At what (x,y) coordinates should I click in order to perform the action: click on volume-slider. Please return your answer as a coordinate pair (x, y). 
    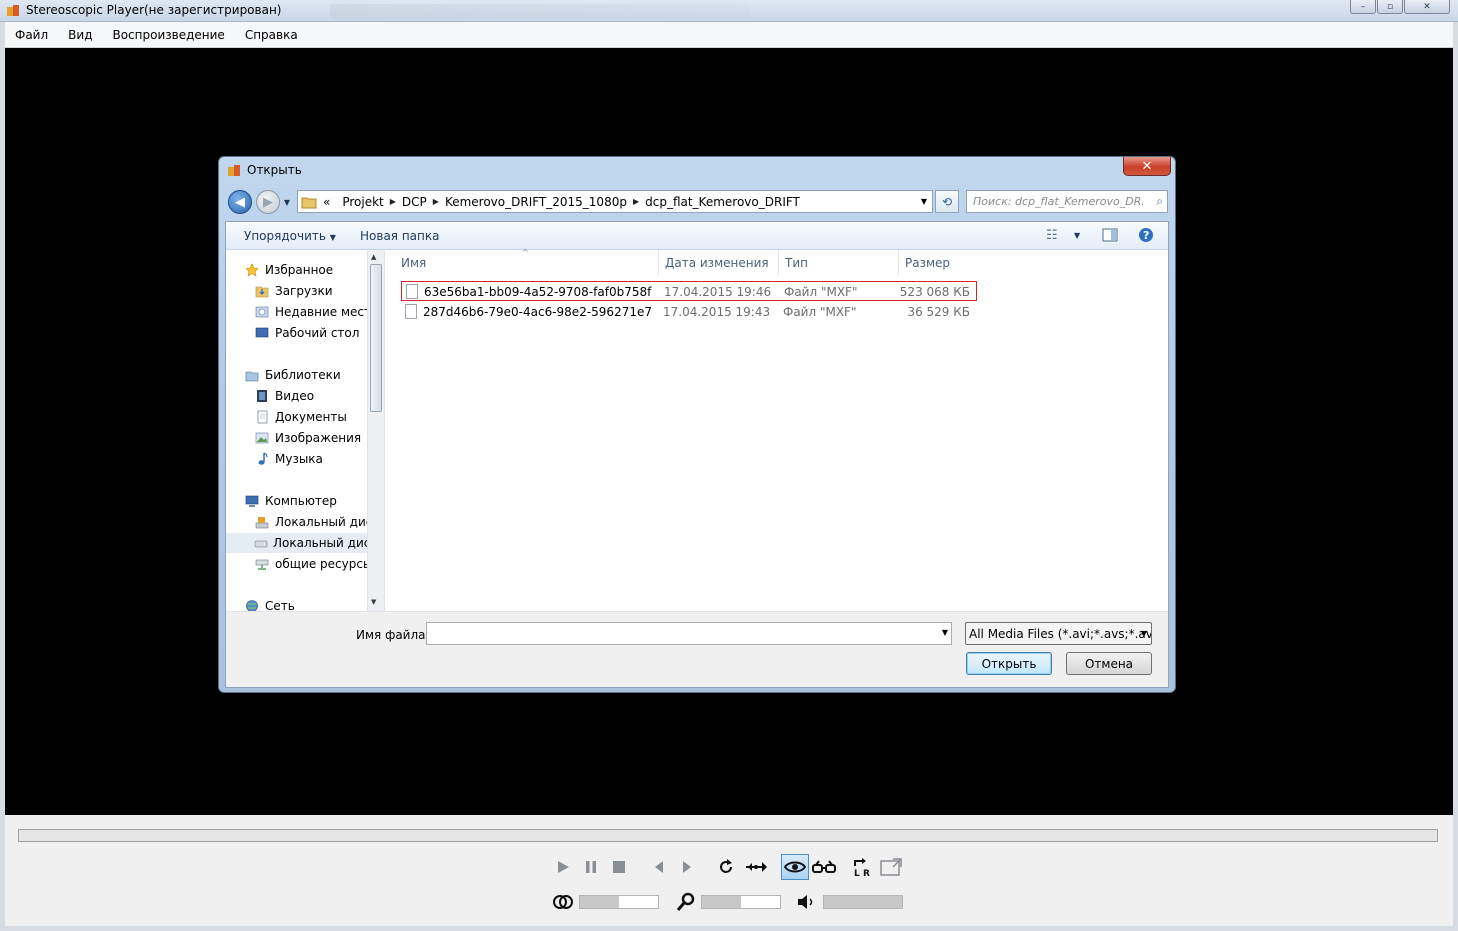
    Looking at the image, I should click on (863, 902).